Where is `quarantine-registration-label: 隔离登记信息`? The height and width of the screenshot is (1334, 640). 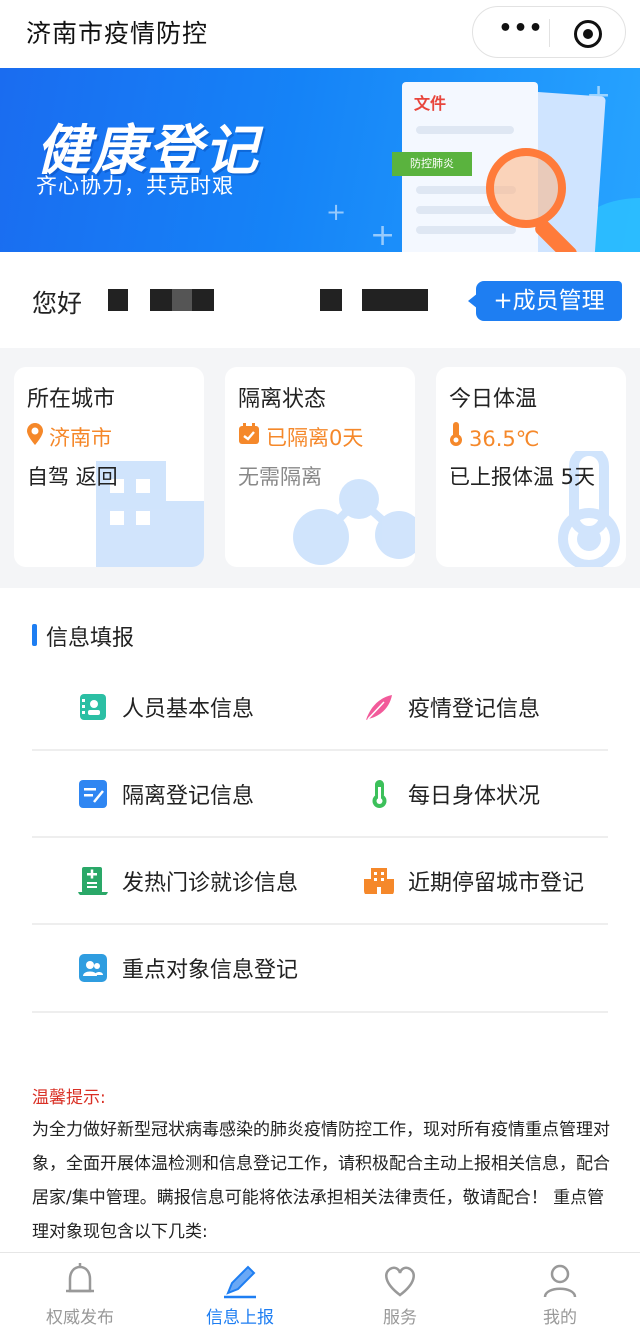
quarantine-registration-label: 隔离登记信息 is located at coordinates (188, 796).